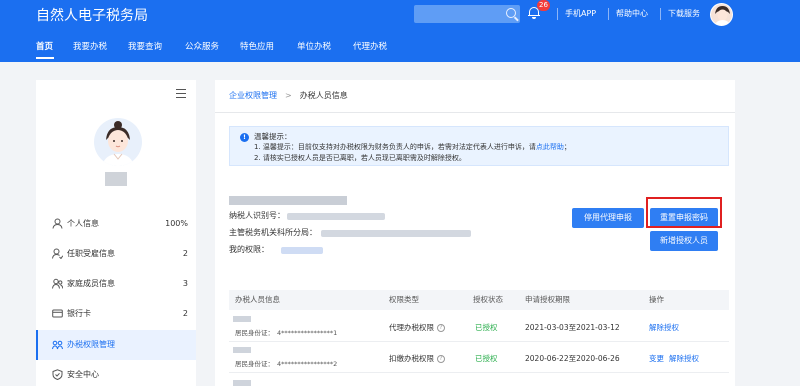 The height and width of the screenshot is (386, 800). Describe the element at coordinates (176, 223) in the screenshot. I see `sidebar-item-value: 100%` at that location.